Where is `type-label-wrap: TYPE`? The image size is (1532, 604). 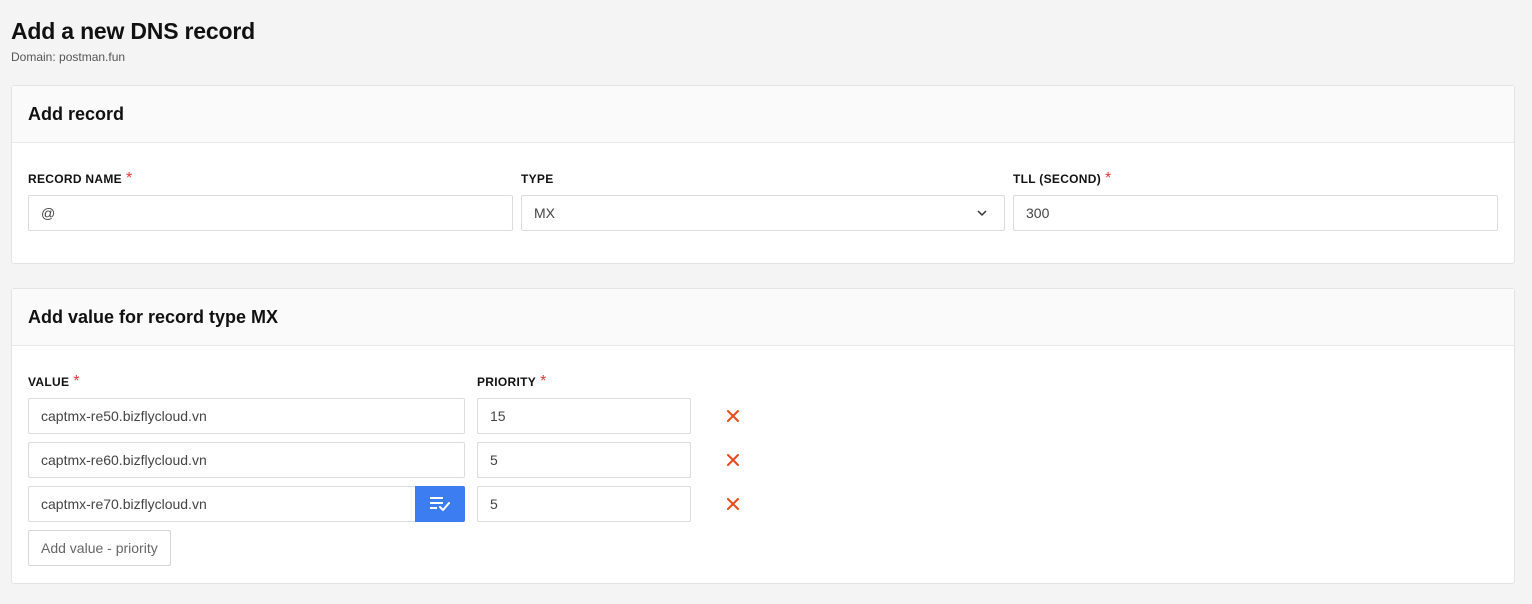 type-label-wrap: TYPE is located at coordinates (537, 179).